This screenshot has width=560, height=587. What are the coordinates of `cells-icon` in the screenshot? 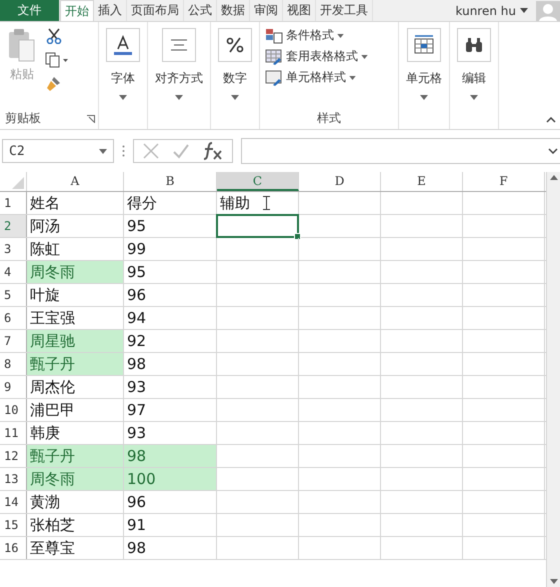 It's located at (424, 45).